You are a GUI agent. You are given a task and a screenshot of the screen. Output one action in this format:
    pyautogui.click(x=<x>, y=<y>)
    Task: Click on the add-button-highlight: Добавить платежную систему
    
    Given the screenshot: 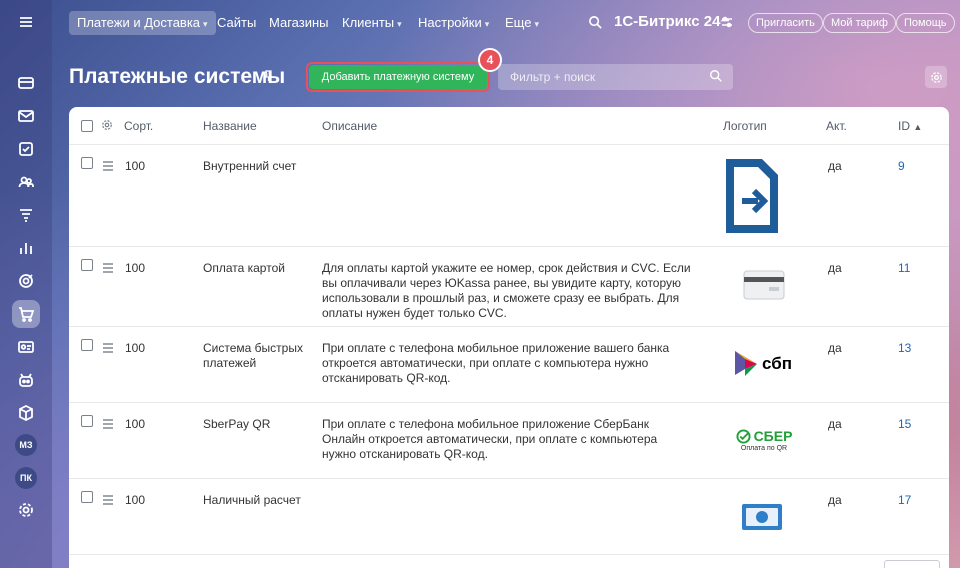 What is the action you would take?
    pyautogui.click(x=398, y=77)
    